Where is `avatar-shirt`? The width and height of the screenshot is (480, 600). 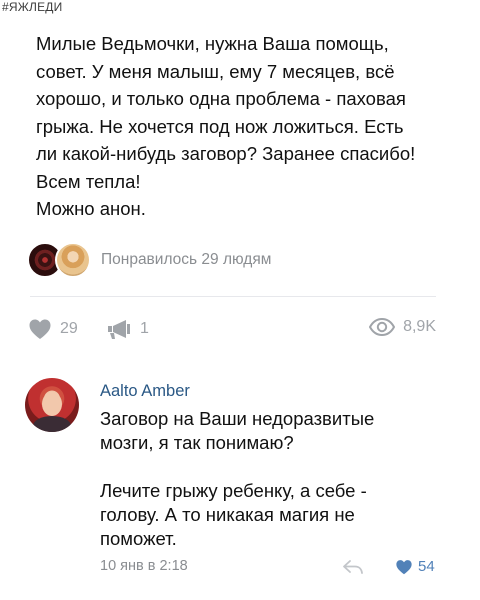 avatar-shirt is located at coordinates (52, 424).